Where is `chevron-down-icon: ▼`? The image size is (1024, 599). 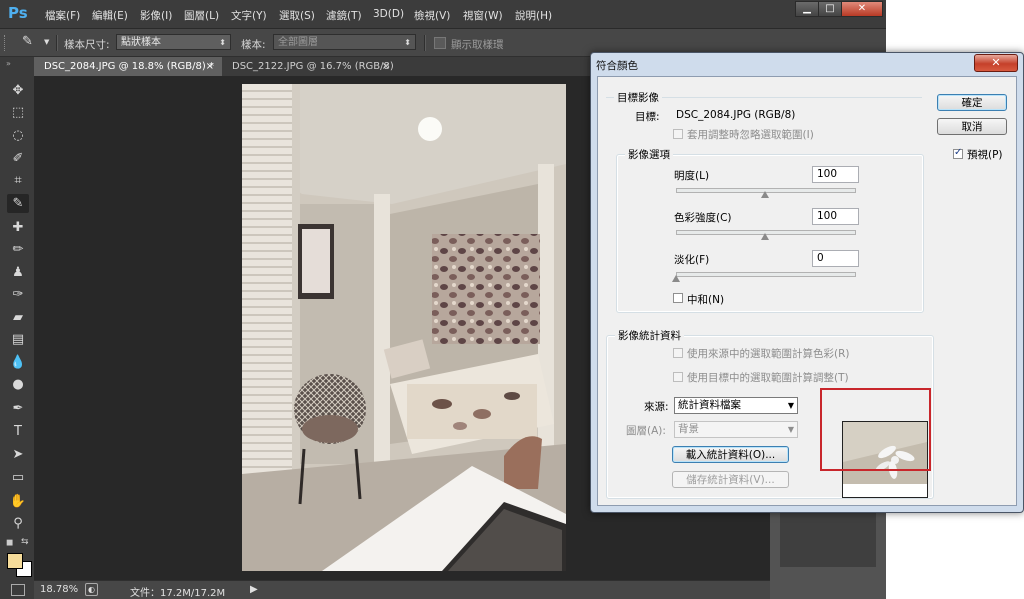
chevron-down-icon: ▼ is located at coordinates (790, 429).